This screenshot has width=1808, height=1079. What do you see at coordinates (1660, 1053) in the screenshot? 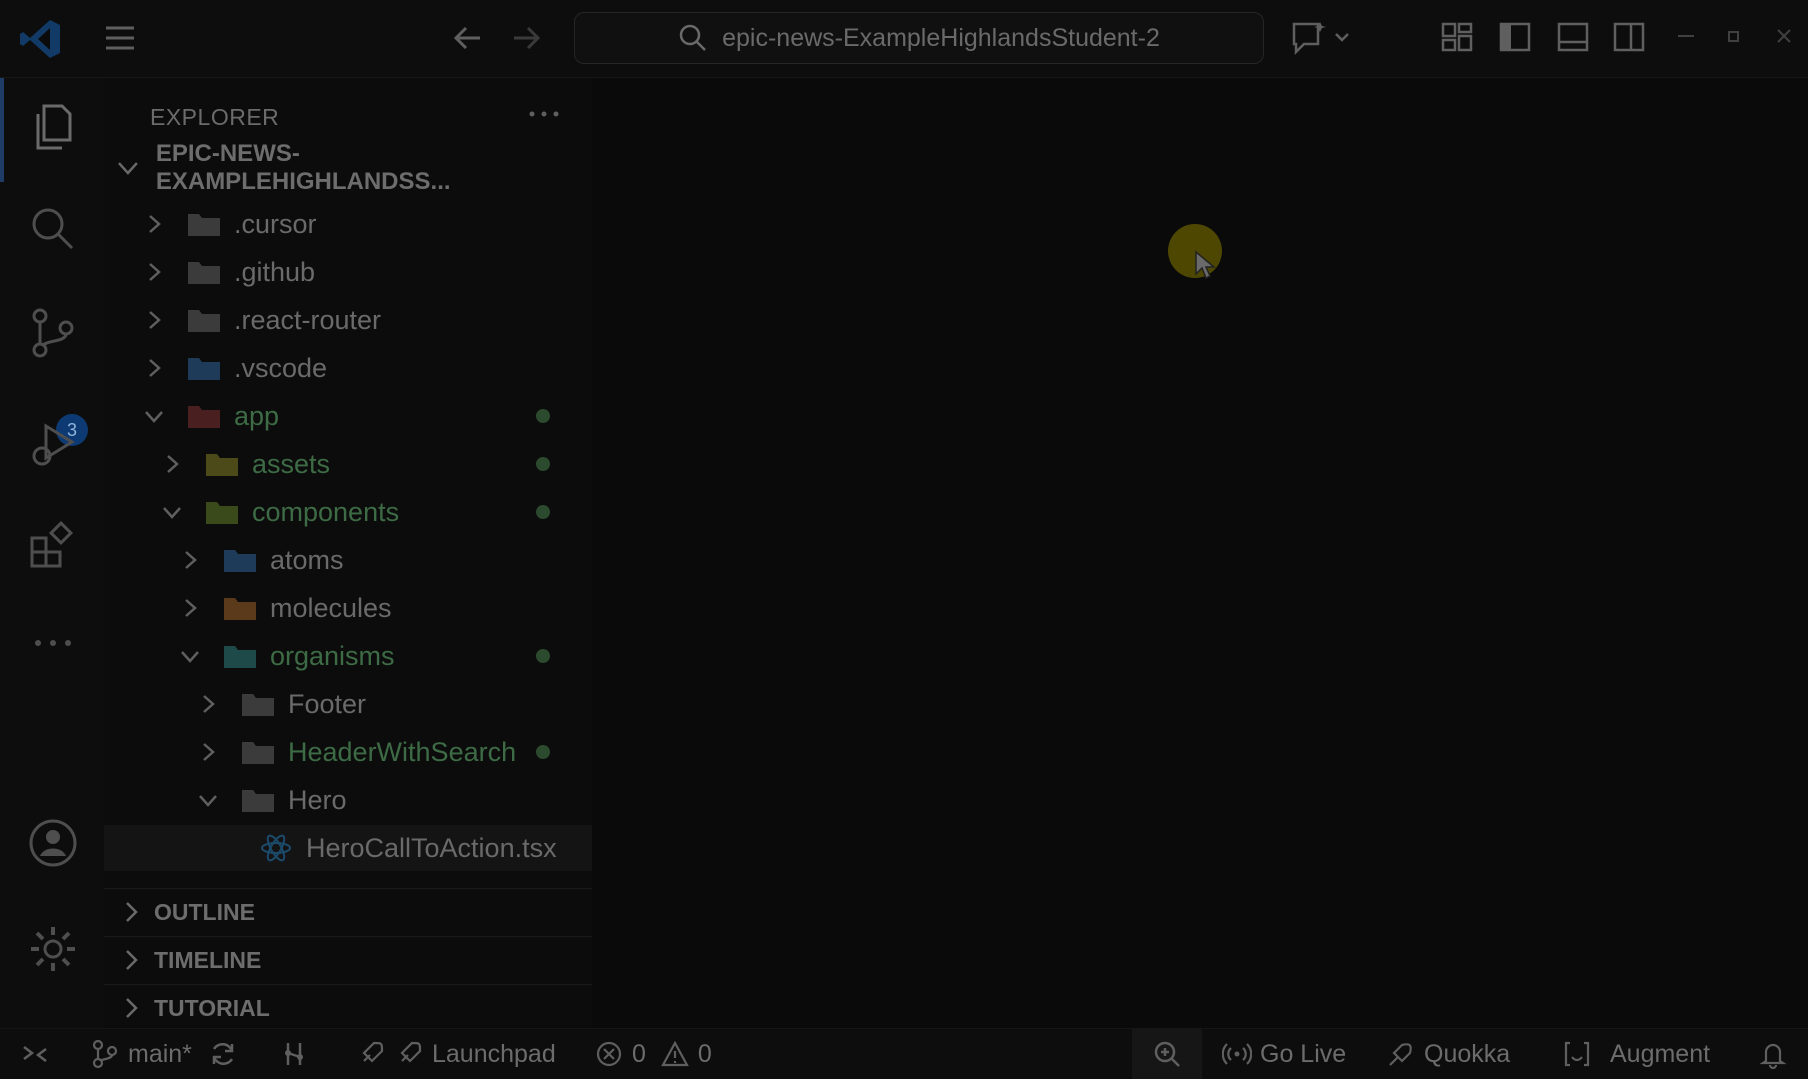
I see `augment-label: Augment` at bounding box center [1660, 1053].